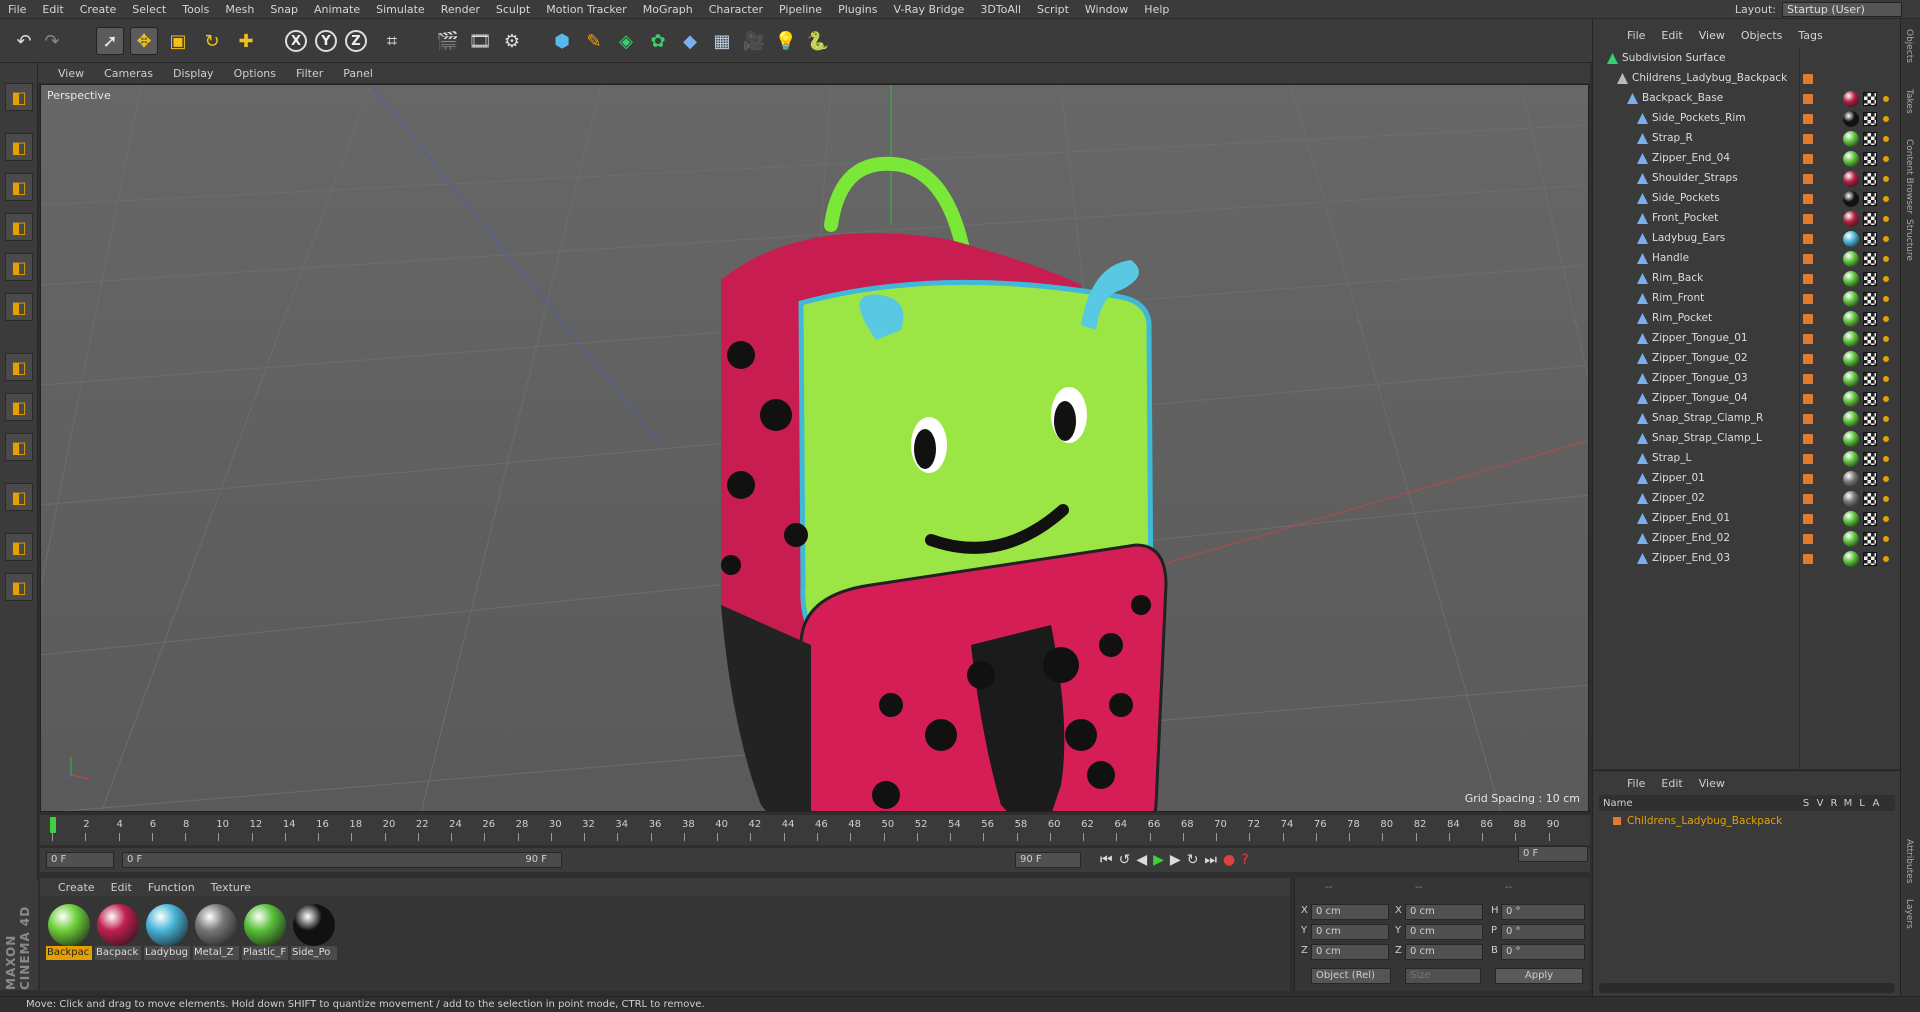 The height and width of the screenshot is (1012, 1920). I want to click on side-tab-takes: Takes, so click(1909, 101).